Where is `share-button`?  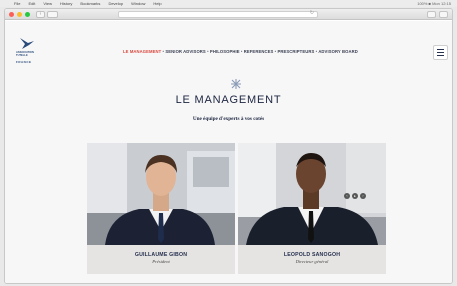 share-button is located at coordinates (431, 14).